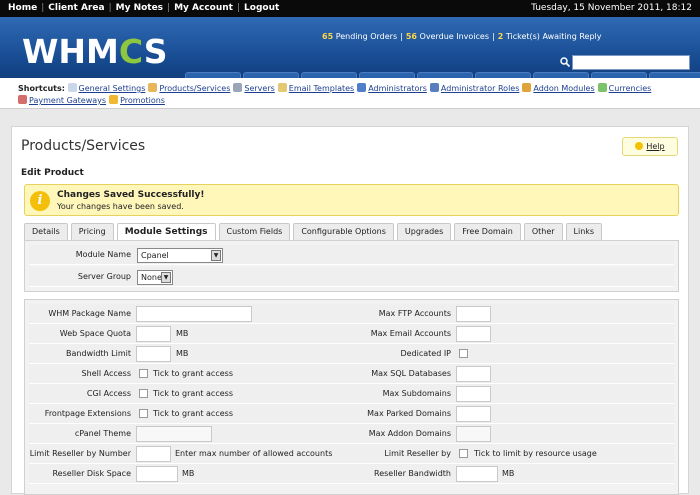 This screenshot has width=700, height=495. I want to click on module-name-select: Cpanel ▼, so click(180, 255).